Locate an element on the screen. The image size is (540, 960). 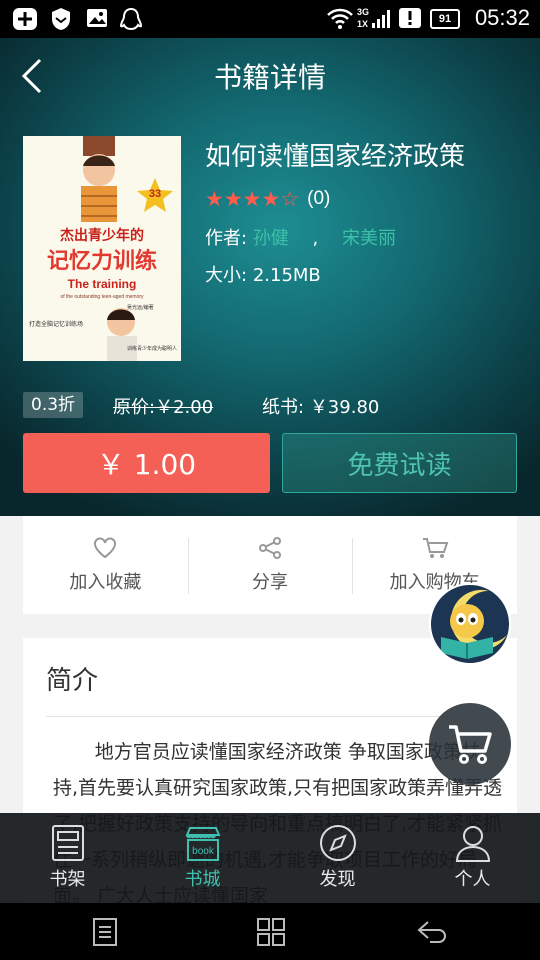
tab-label: 书城 is located at coordinates (202, 879).